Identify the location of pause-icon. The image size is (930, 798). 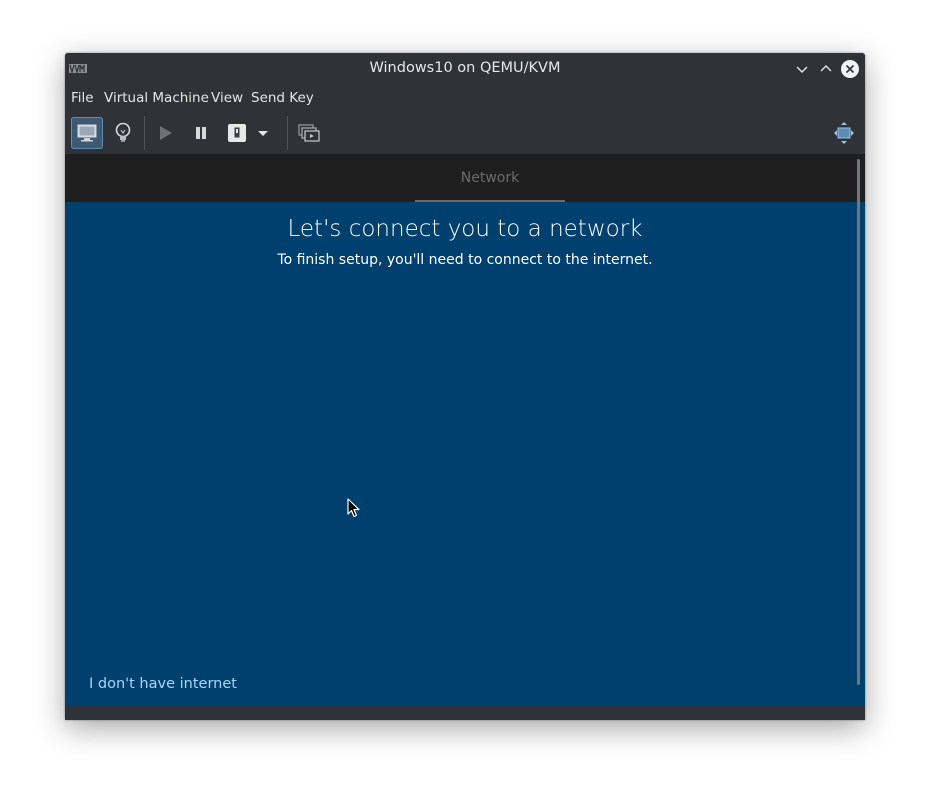
(201, 133).